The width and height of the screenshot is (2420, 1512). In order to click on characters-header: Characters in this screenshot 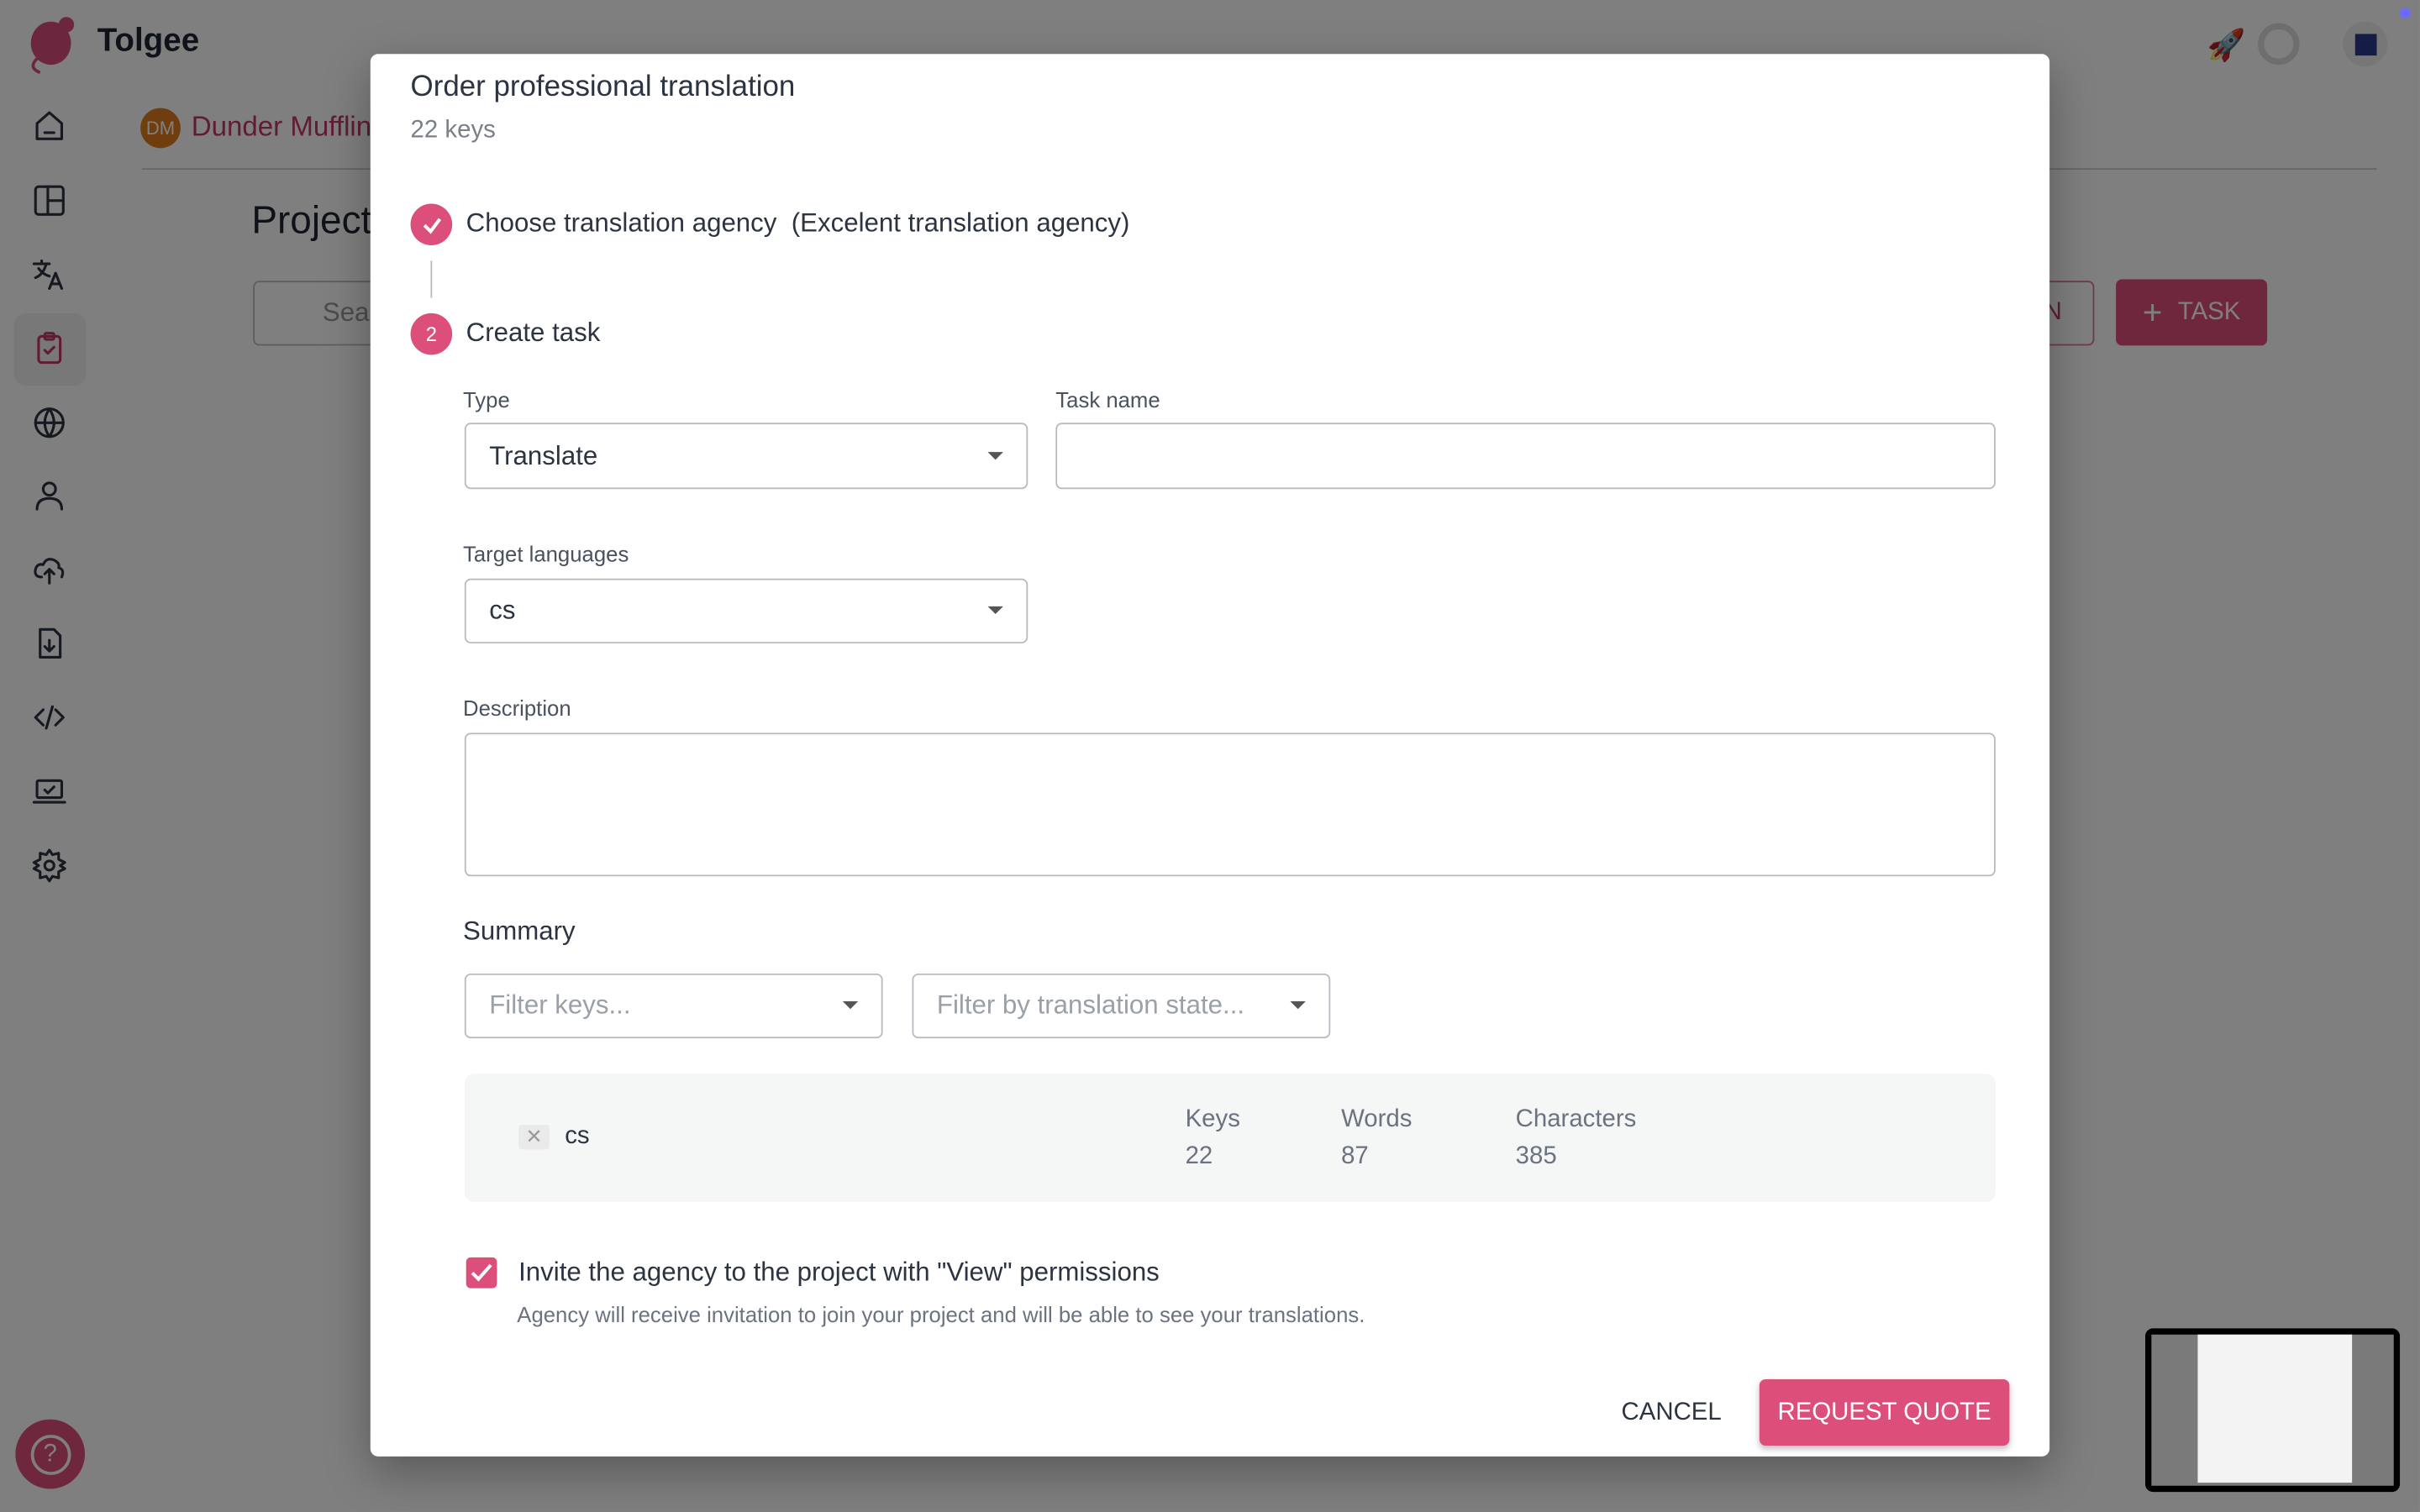, I will do `click(1576, 1119)`.